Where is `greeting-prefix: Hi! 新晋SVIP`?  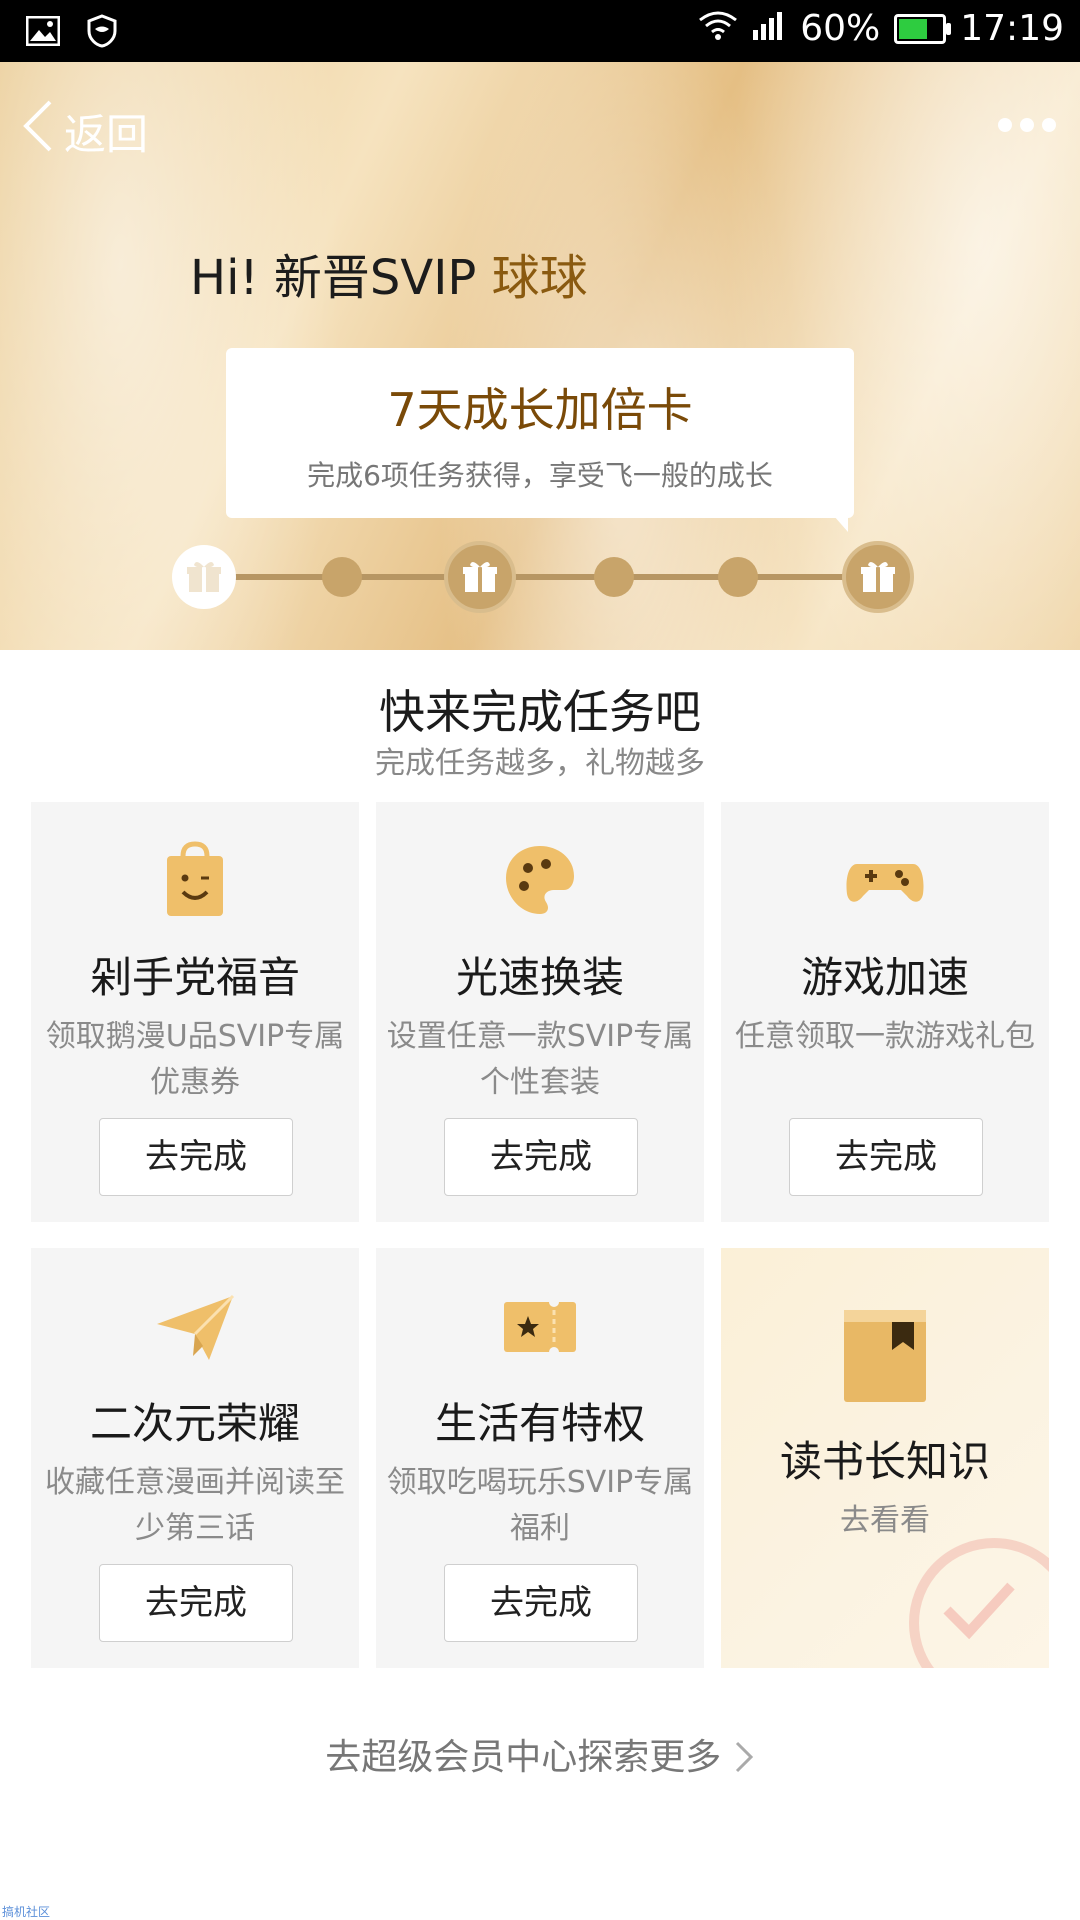 greeting-prefix: Hi! 新晋SVIP is located at coordinates (333, 278).